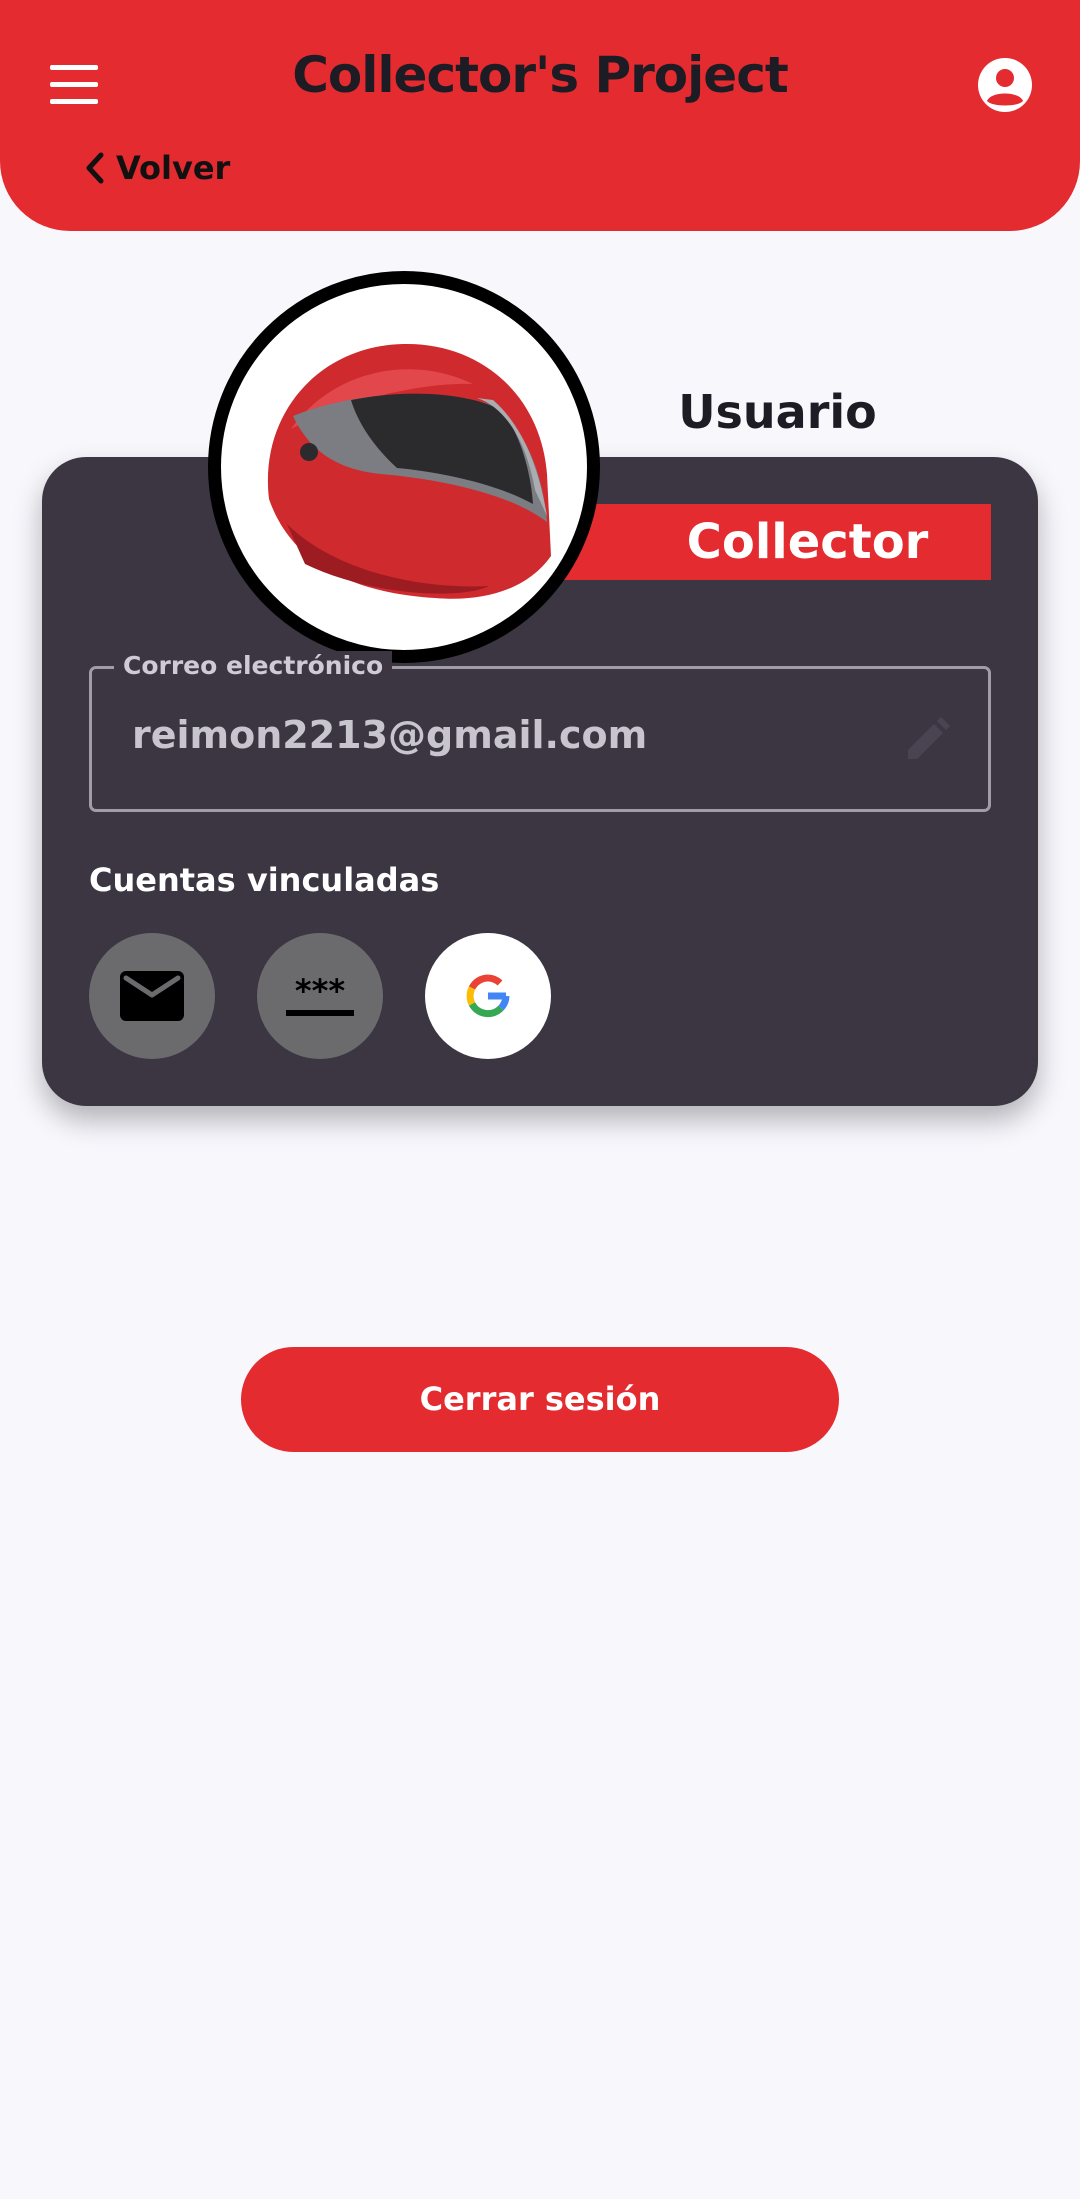 Image resolution: width=1080 pixels, height=2199 pixels. I want to click on email-field-label: Correo electrónico, so click(253, 666).